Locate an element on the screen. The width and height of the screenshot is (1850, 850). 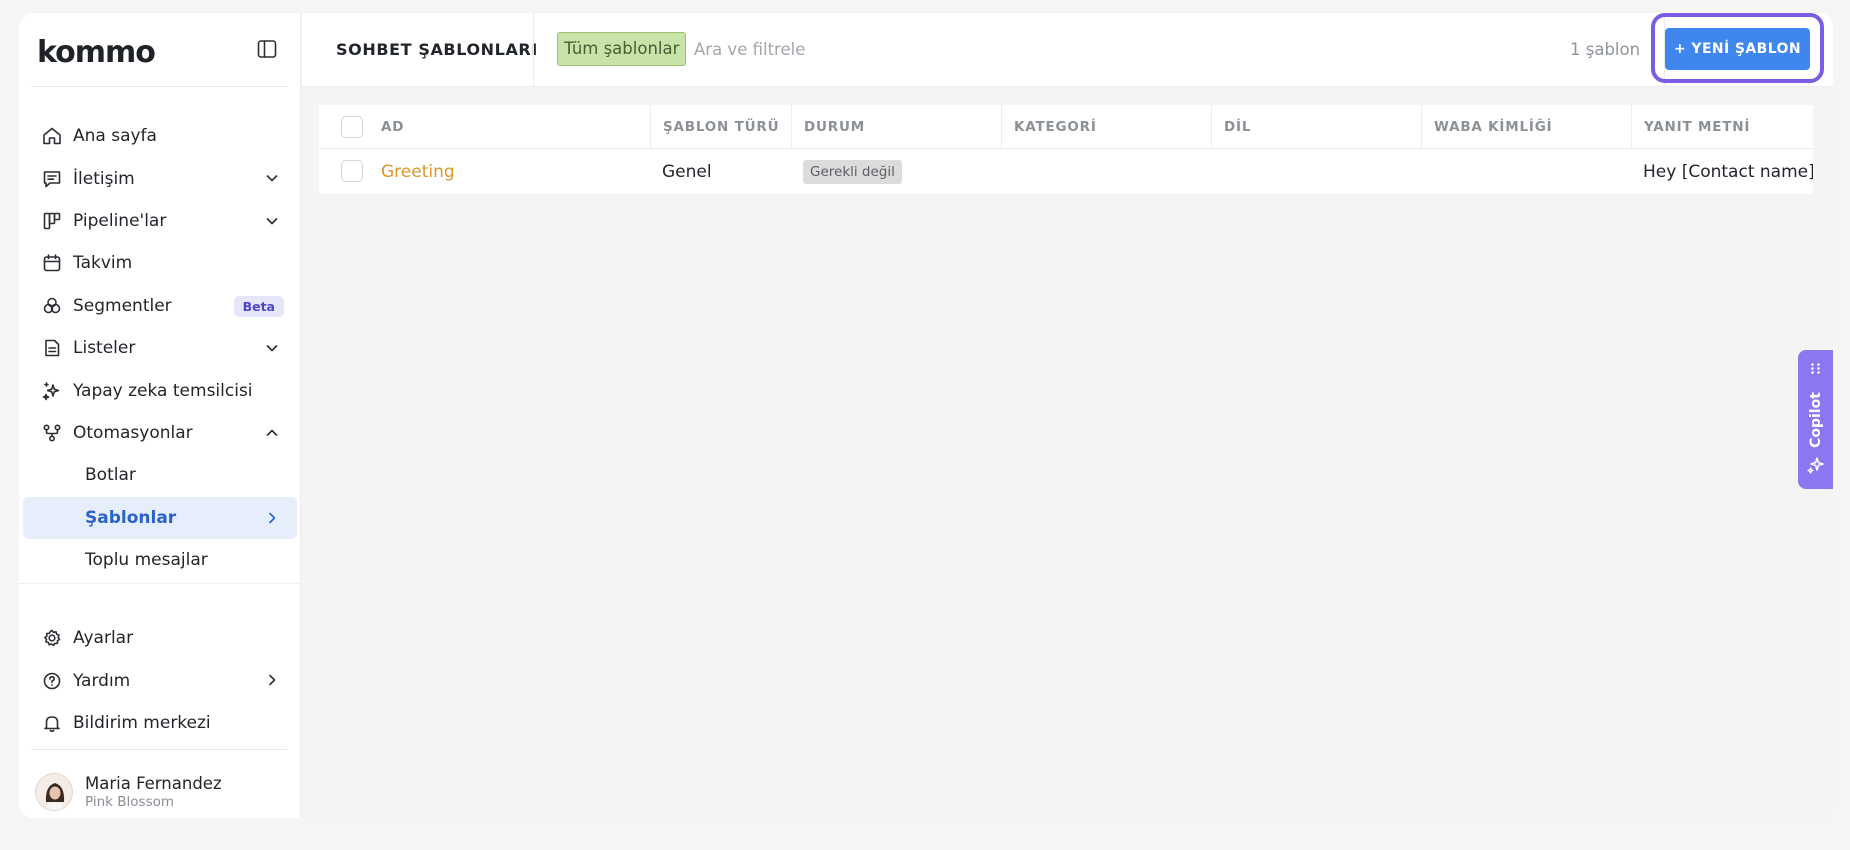
cell-reply-text: Hey [Contact name]! Th is located at coordinates (1728, 171).